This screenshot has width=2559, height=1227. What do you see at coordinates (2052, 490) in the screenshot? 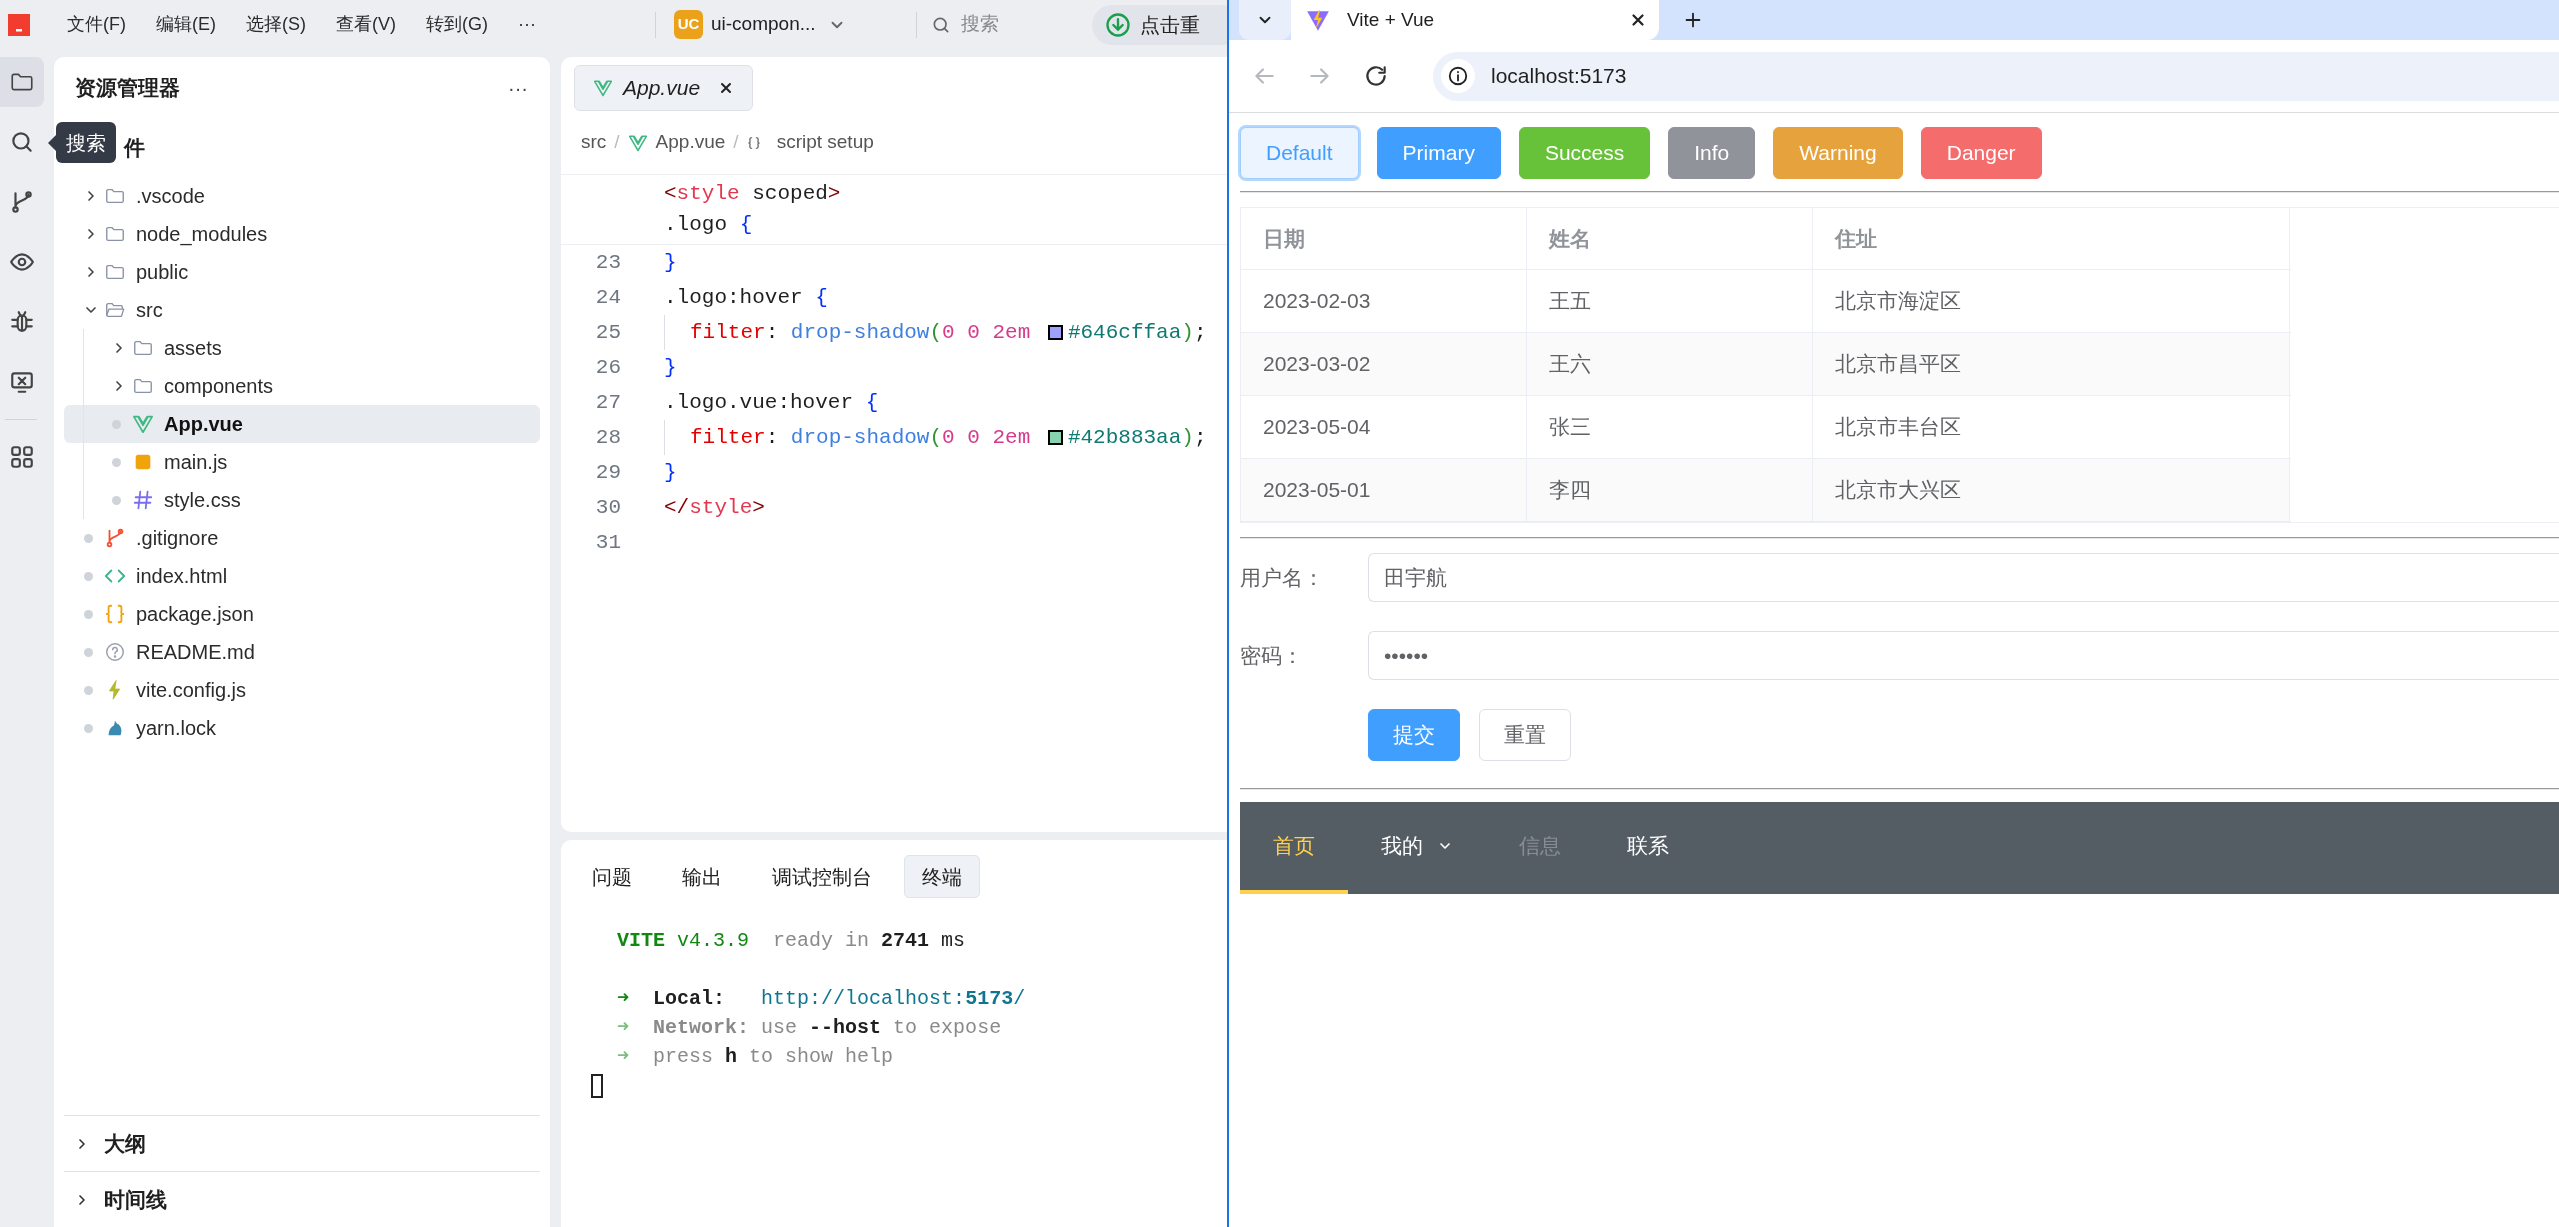
I see `table-cell: 北京市大兴区` at bounding box center [2052, 490].